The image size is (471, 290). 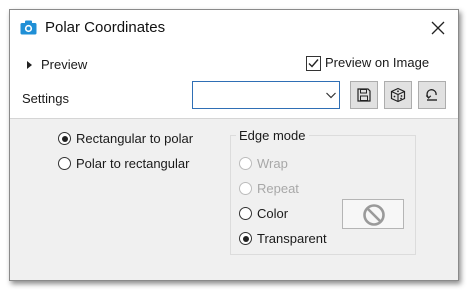 I want to click on no-color-icon, so click(x=374, y=215).